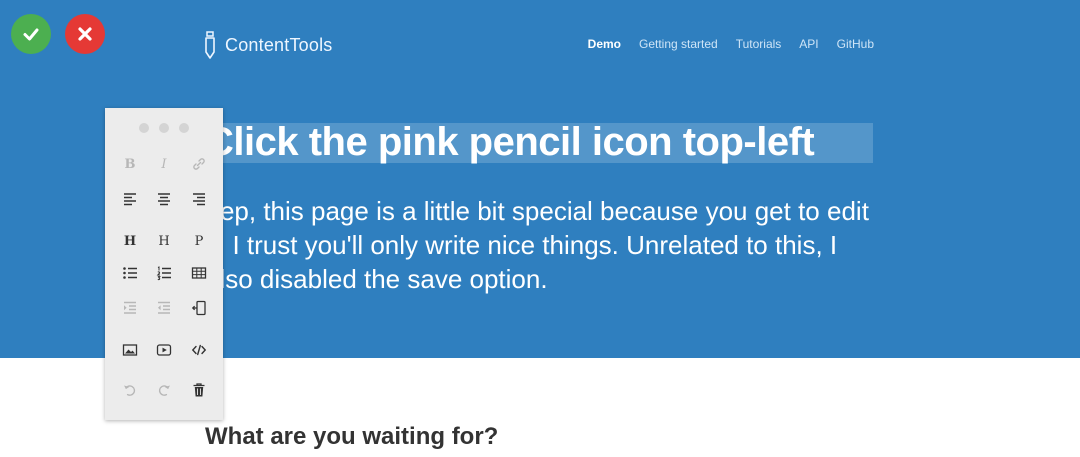 The width and height of the screenshot is (1080, 457). Describe the element at coordinates (164, 128) in the screenshot. I see `toolbox-drag-handle` at that location.